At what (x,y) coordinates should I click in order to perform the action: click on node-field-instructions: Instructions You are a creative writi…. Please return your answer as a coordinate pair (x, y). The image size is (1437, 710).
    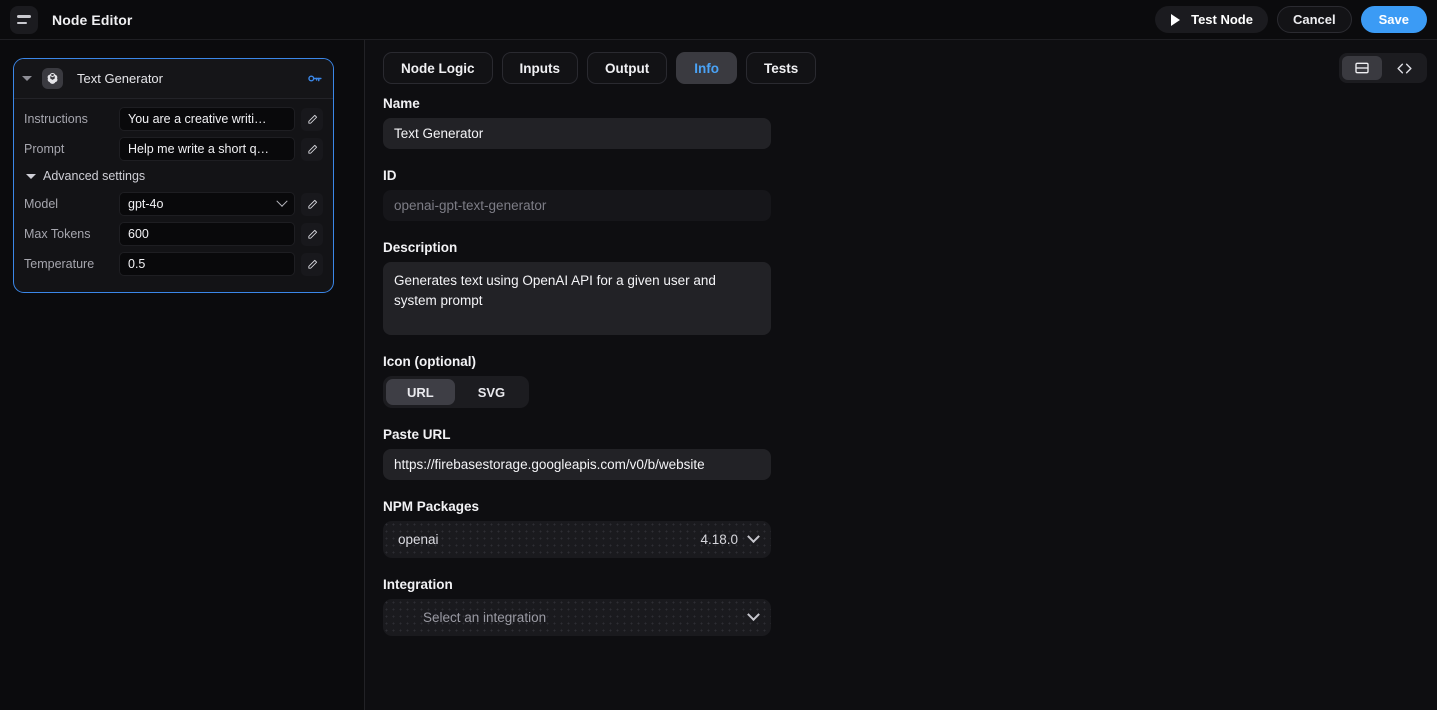
    Looking at the image, I should click on (173, 119).